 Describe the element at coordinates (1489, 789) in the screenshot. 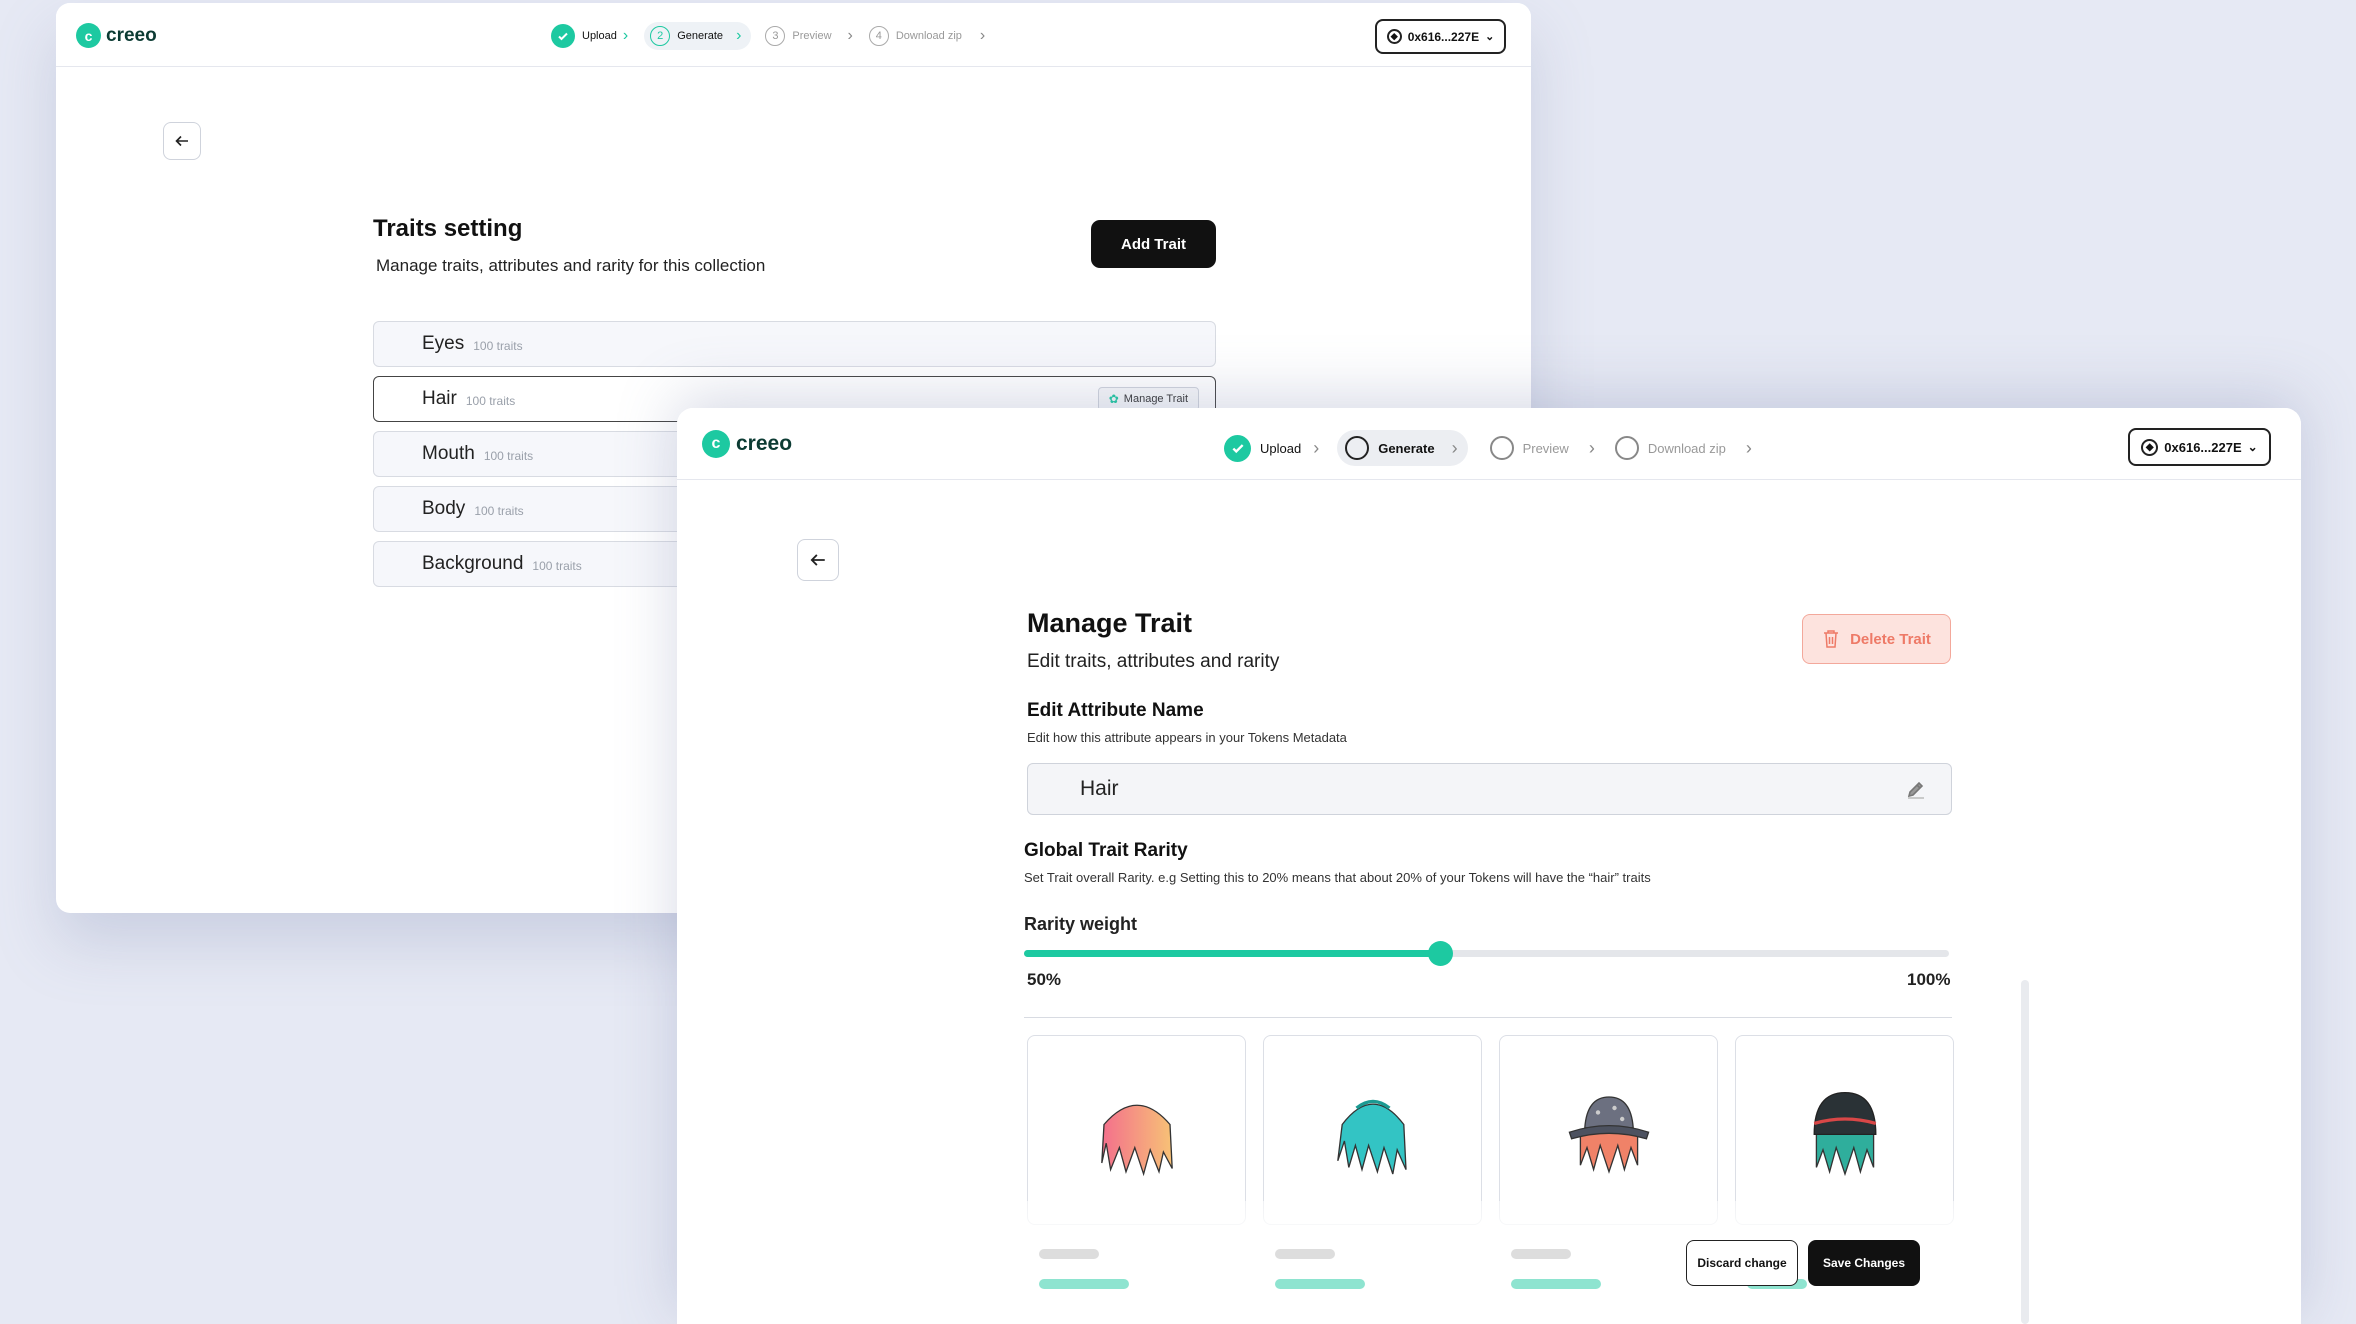

I see `attribute-name-input: Hair` at that location.